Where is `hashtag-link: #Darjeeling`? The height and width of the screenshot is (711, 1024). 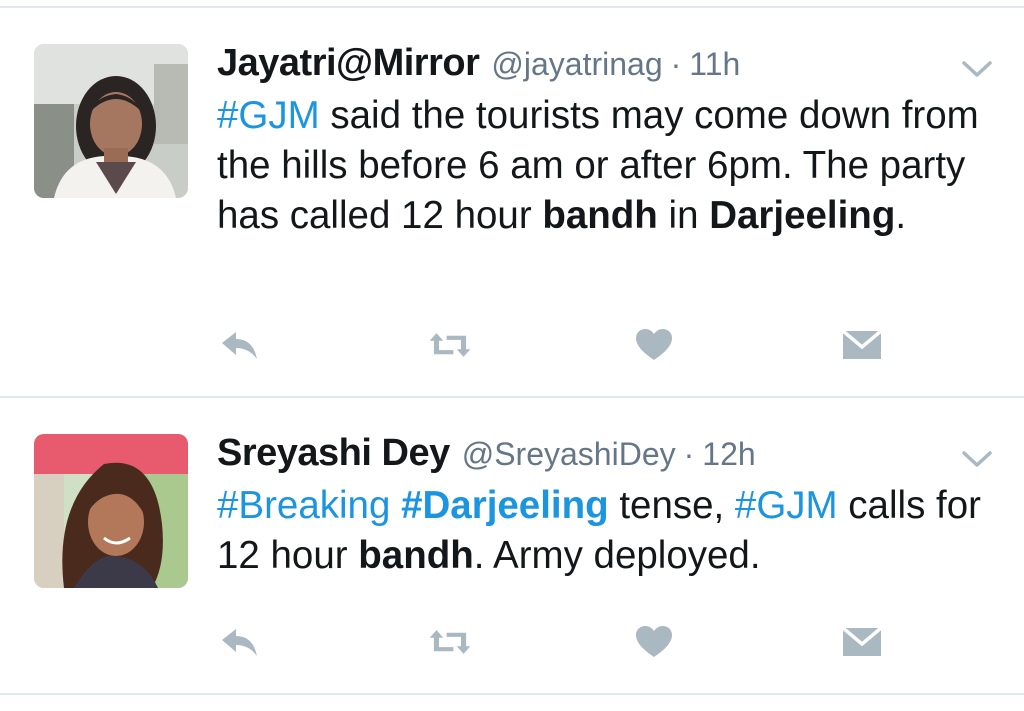 hashtag-link: #Darjeeling is located at coordinates (505, 505).